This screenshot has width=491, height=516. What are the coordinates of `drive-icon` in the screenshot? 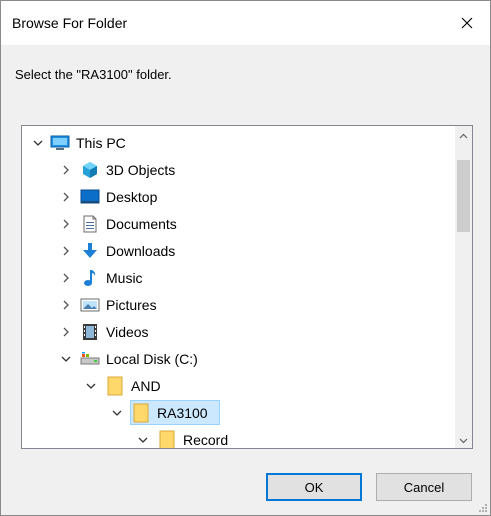 It's located at (90, 359).